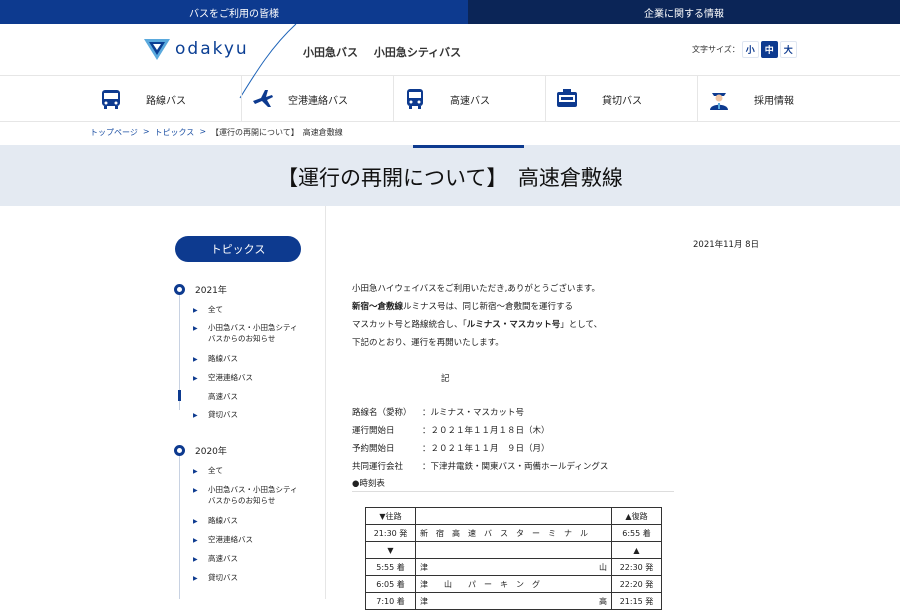  What do you see at coordinates (750, 49) in the screenshot?
I see `font-size-small-button: 小` at bounding box center [750, 49].